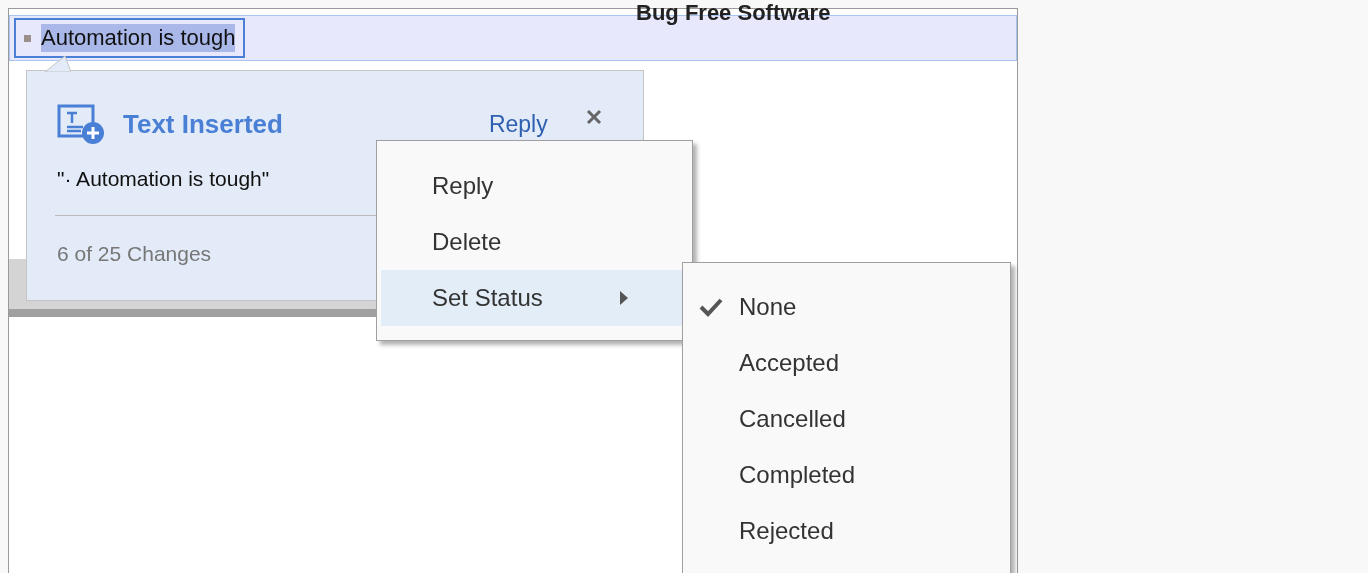  What do you see at coordinates (846, 475) in the screenshot?
I see `status-option: Completed` at bounding box center [846, 475].